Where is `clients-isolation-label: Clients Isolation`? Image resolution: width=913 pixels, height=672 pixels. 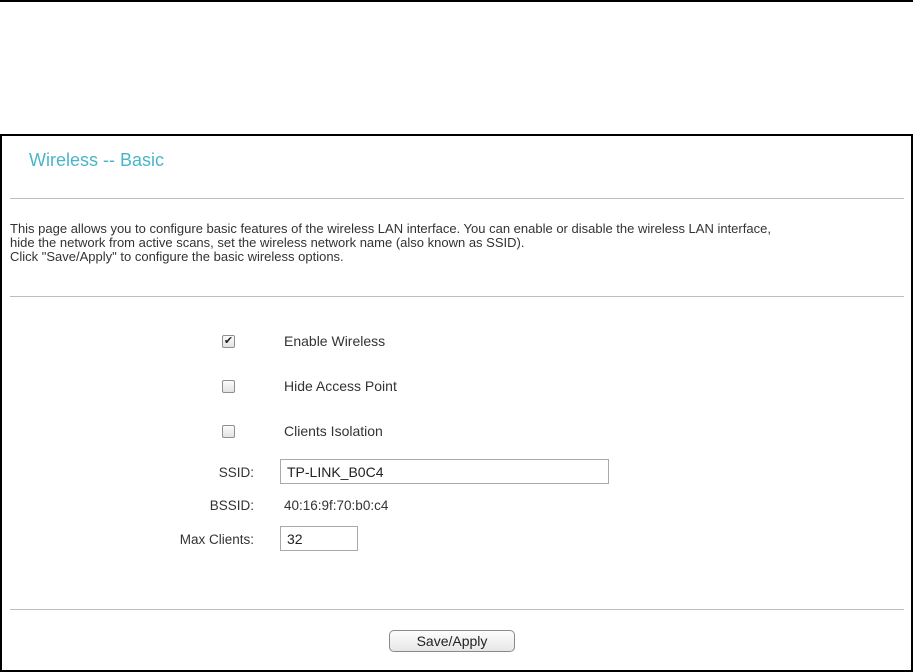
clients-isolation-label: Clients Isolation is located at coordinates (333, 431).